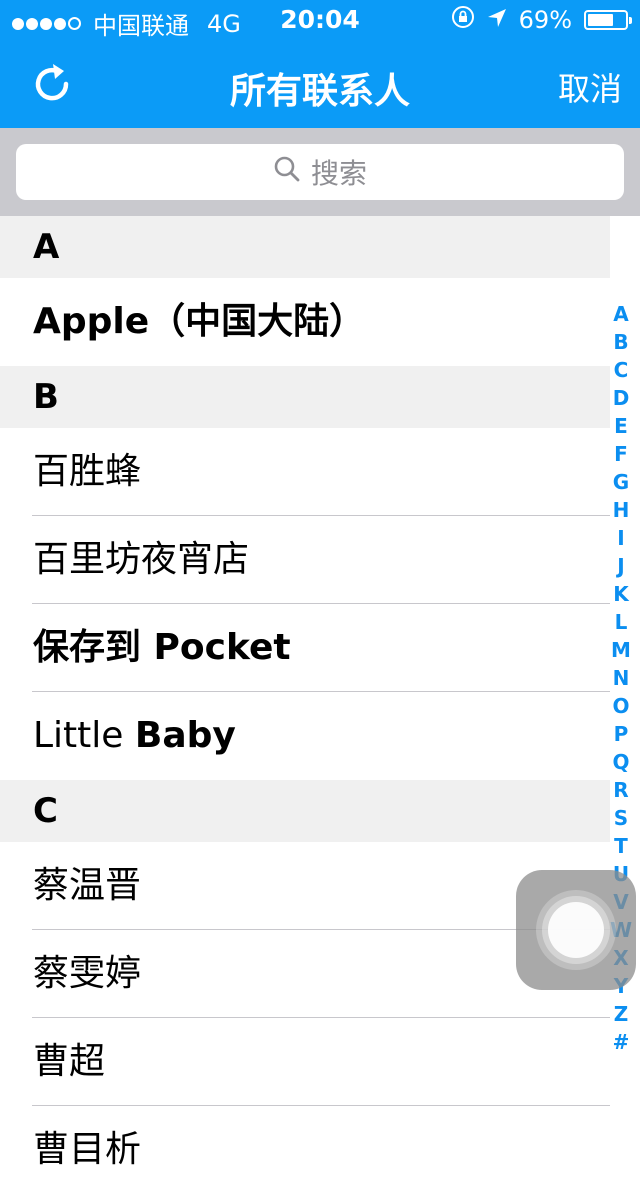 This screenshot has width=640, height=1194. I want to click on contact-row: 曹超, so click(305, 1062).